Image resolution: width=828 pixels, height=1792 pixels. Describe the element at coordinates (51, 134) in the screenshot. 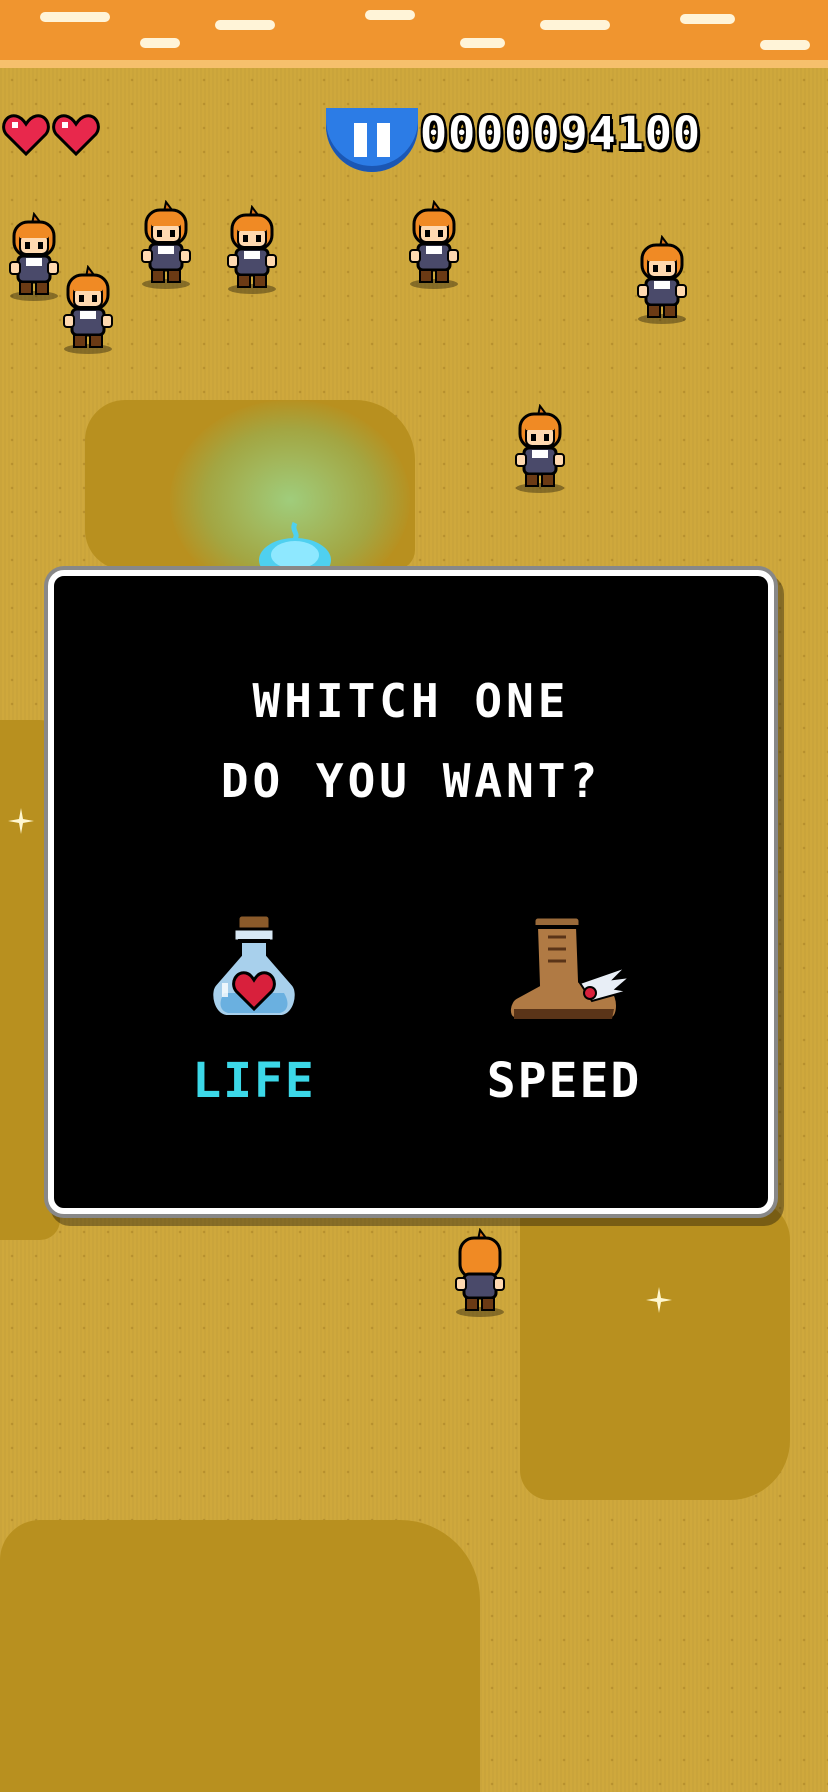

I see `lives-indicator` at that location.